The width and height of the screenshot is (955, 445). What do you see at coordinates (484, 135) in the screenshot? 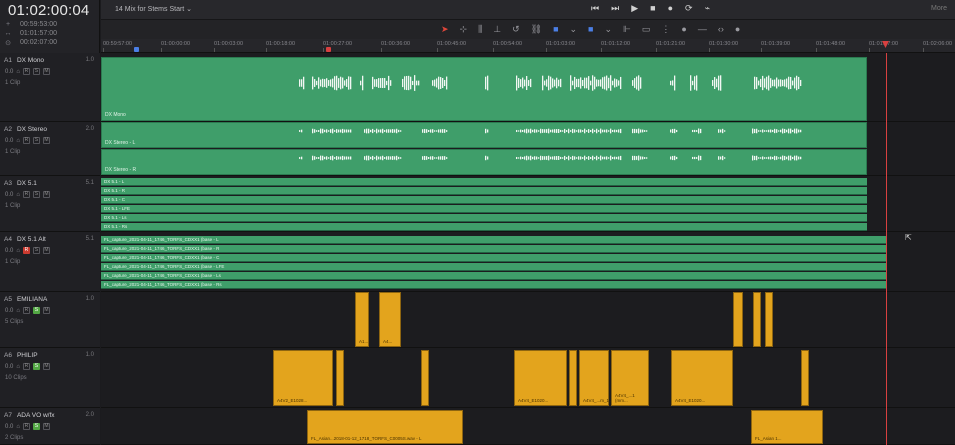
I see `audio-clip-dx-stereo-l: DX Stereo - L` at bounding box center [484, 135].